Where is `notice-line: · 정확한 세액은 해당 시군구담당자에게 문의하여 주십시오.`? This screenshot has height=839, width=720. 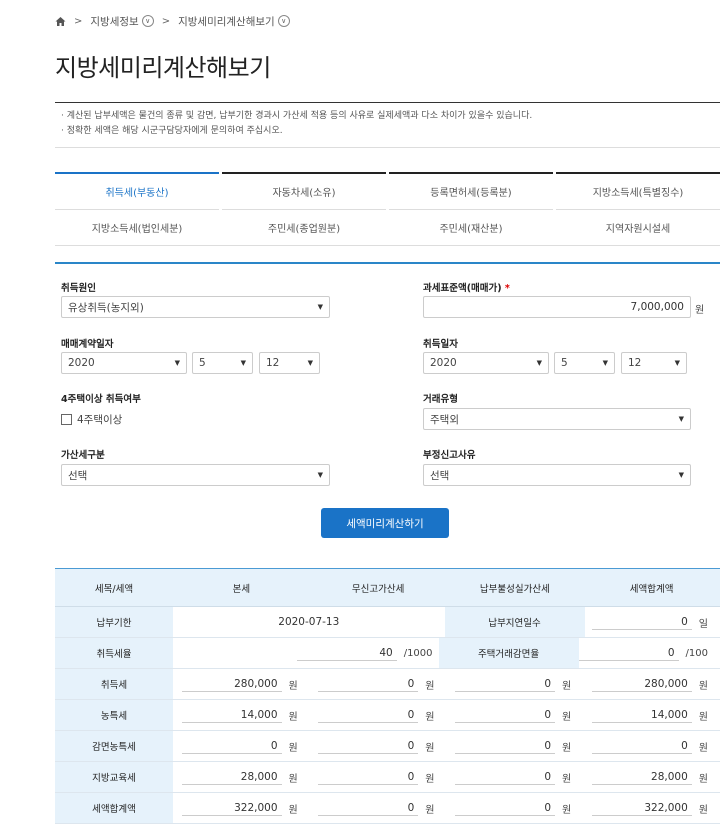 notice-line: · 정확한 세액은 해당 시군구담당자에게 문의하여 주십시오. is located at coordinates (172, 131).